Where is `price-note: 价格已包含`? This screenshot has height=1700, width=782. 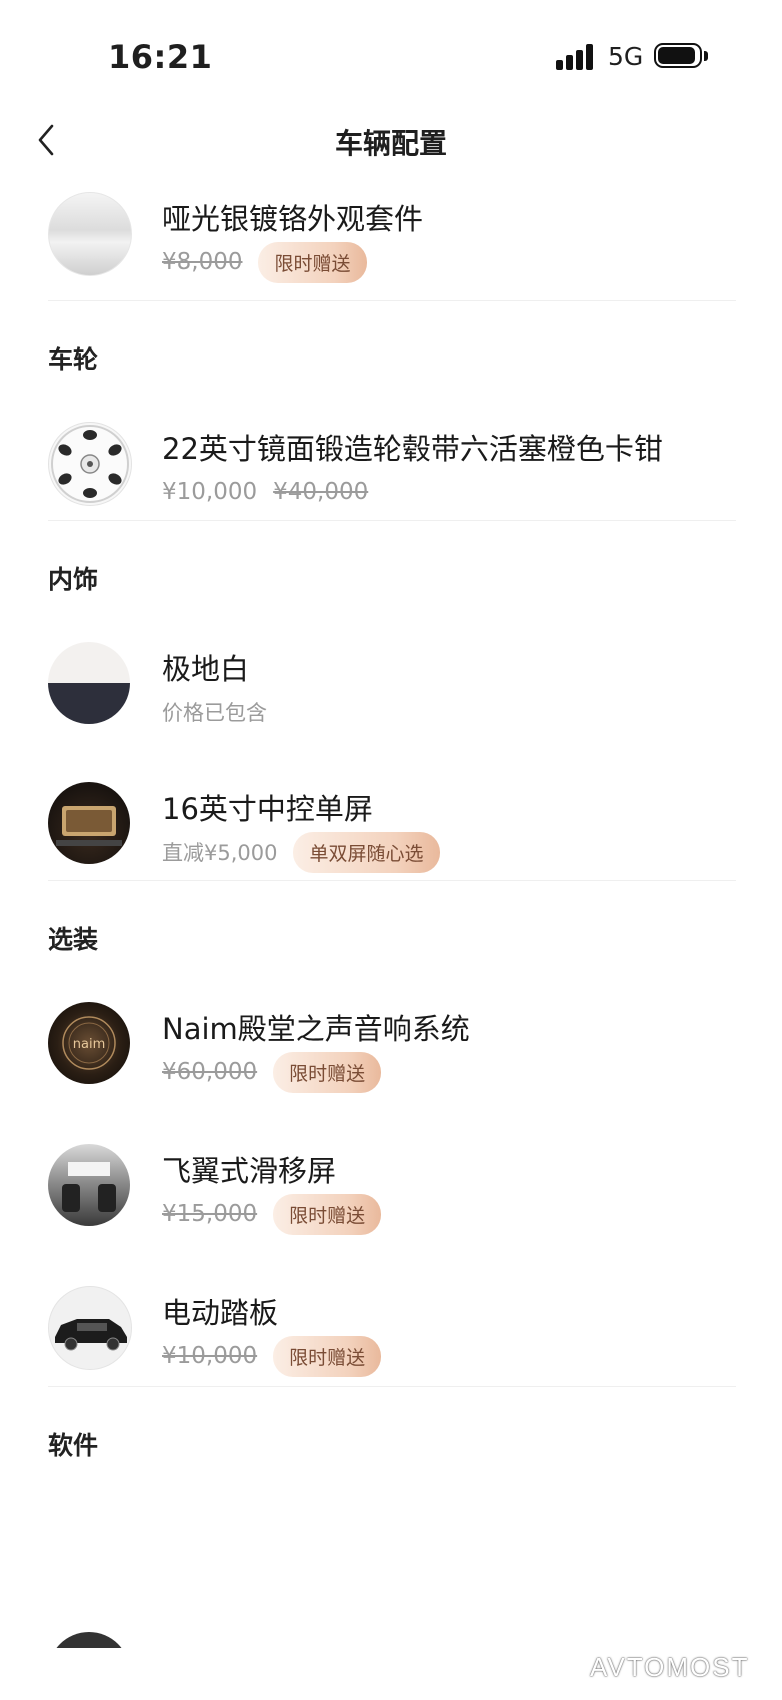 price-note: 价格已包含 is located at coordinates (214, 713).